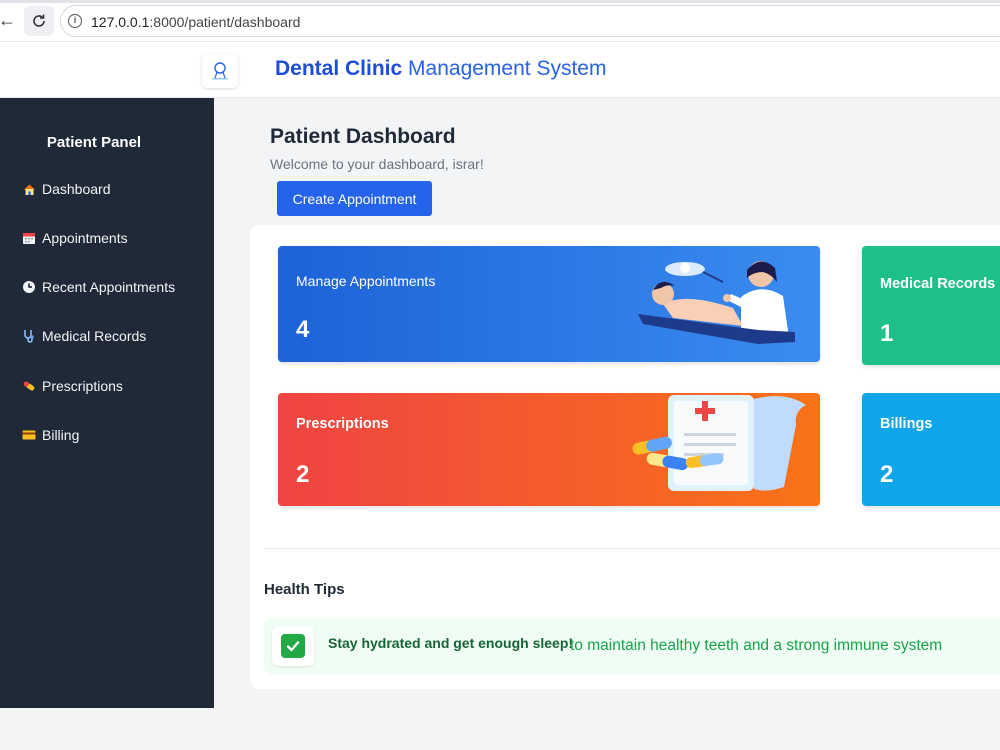 The width and height of the screenshot is (1000, 750). What do you see at coordinates (94, 336) in the screenshot?
I see `sidebar-item-label: Medical Records` at bounding box center [94, 336].